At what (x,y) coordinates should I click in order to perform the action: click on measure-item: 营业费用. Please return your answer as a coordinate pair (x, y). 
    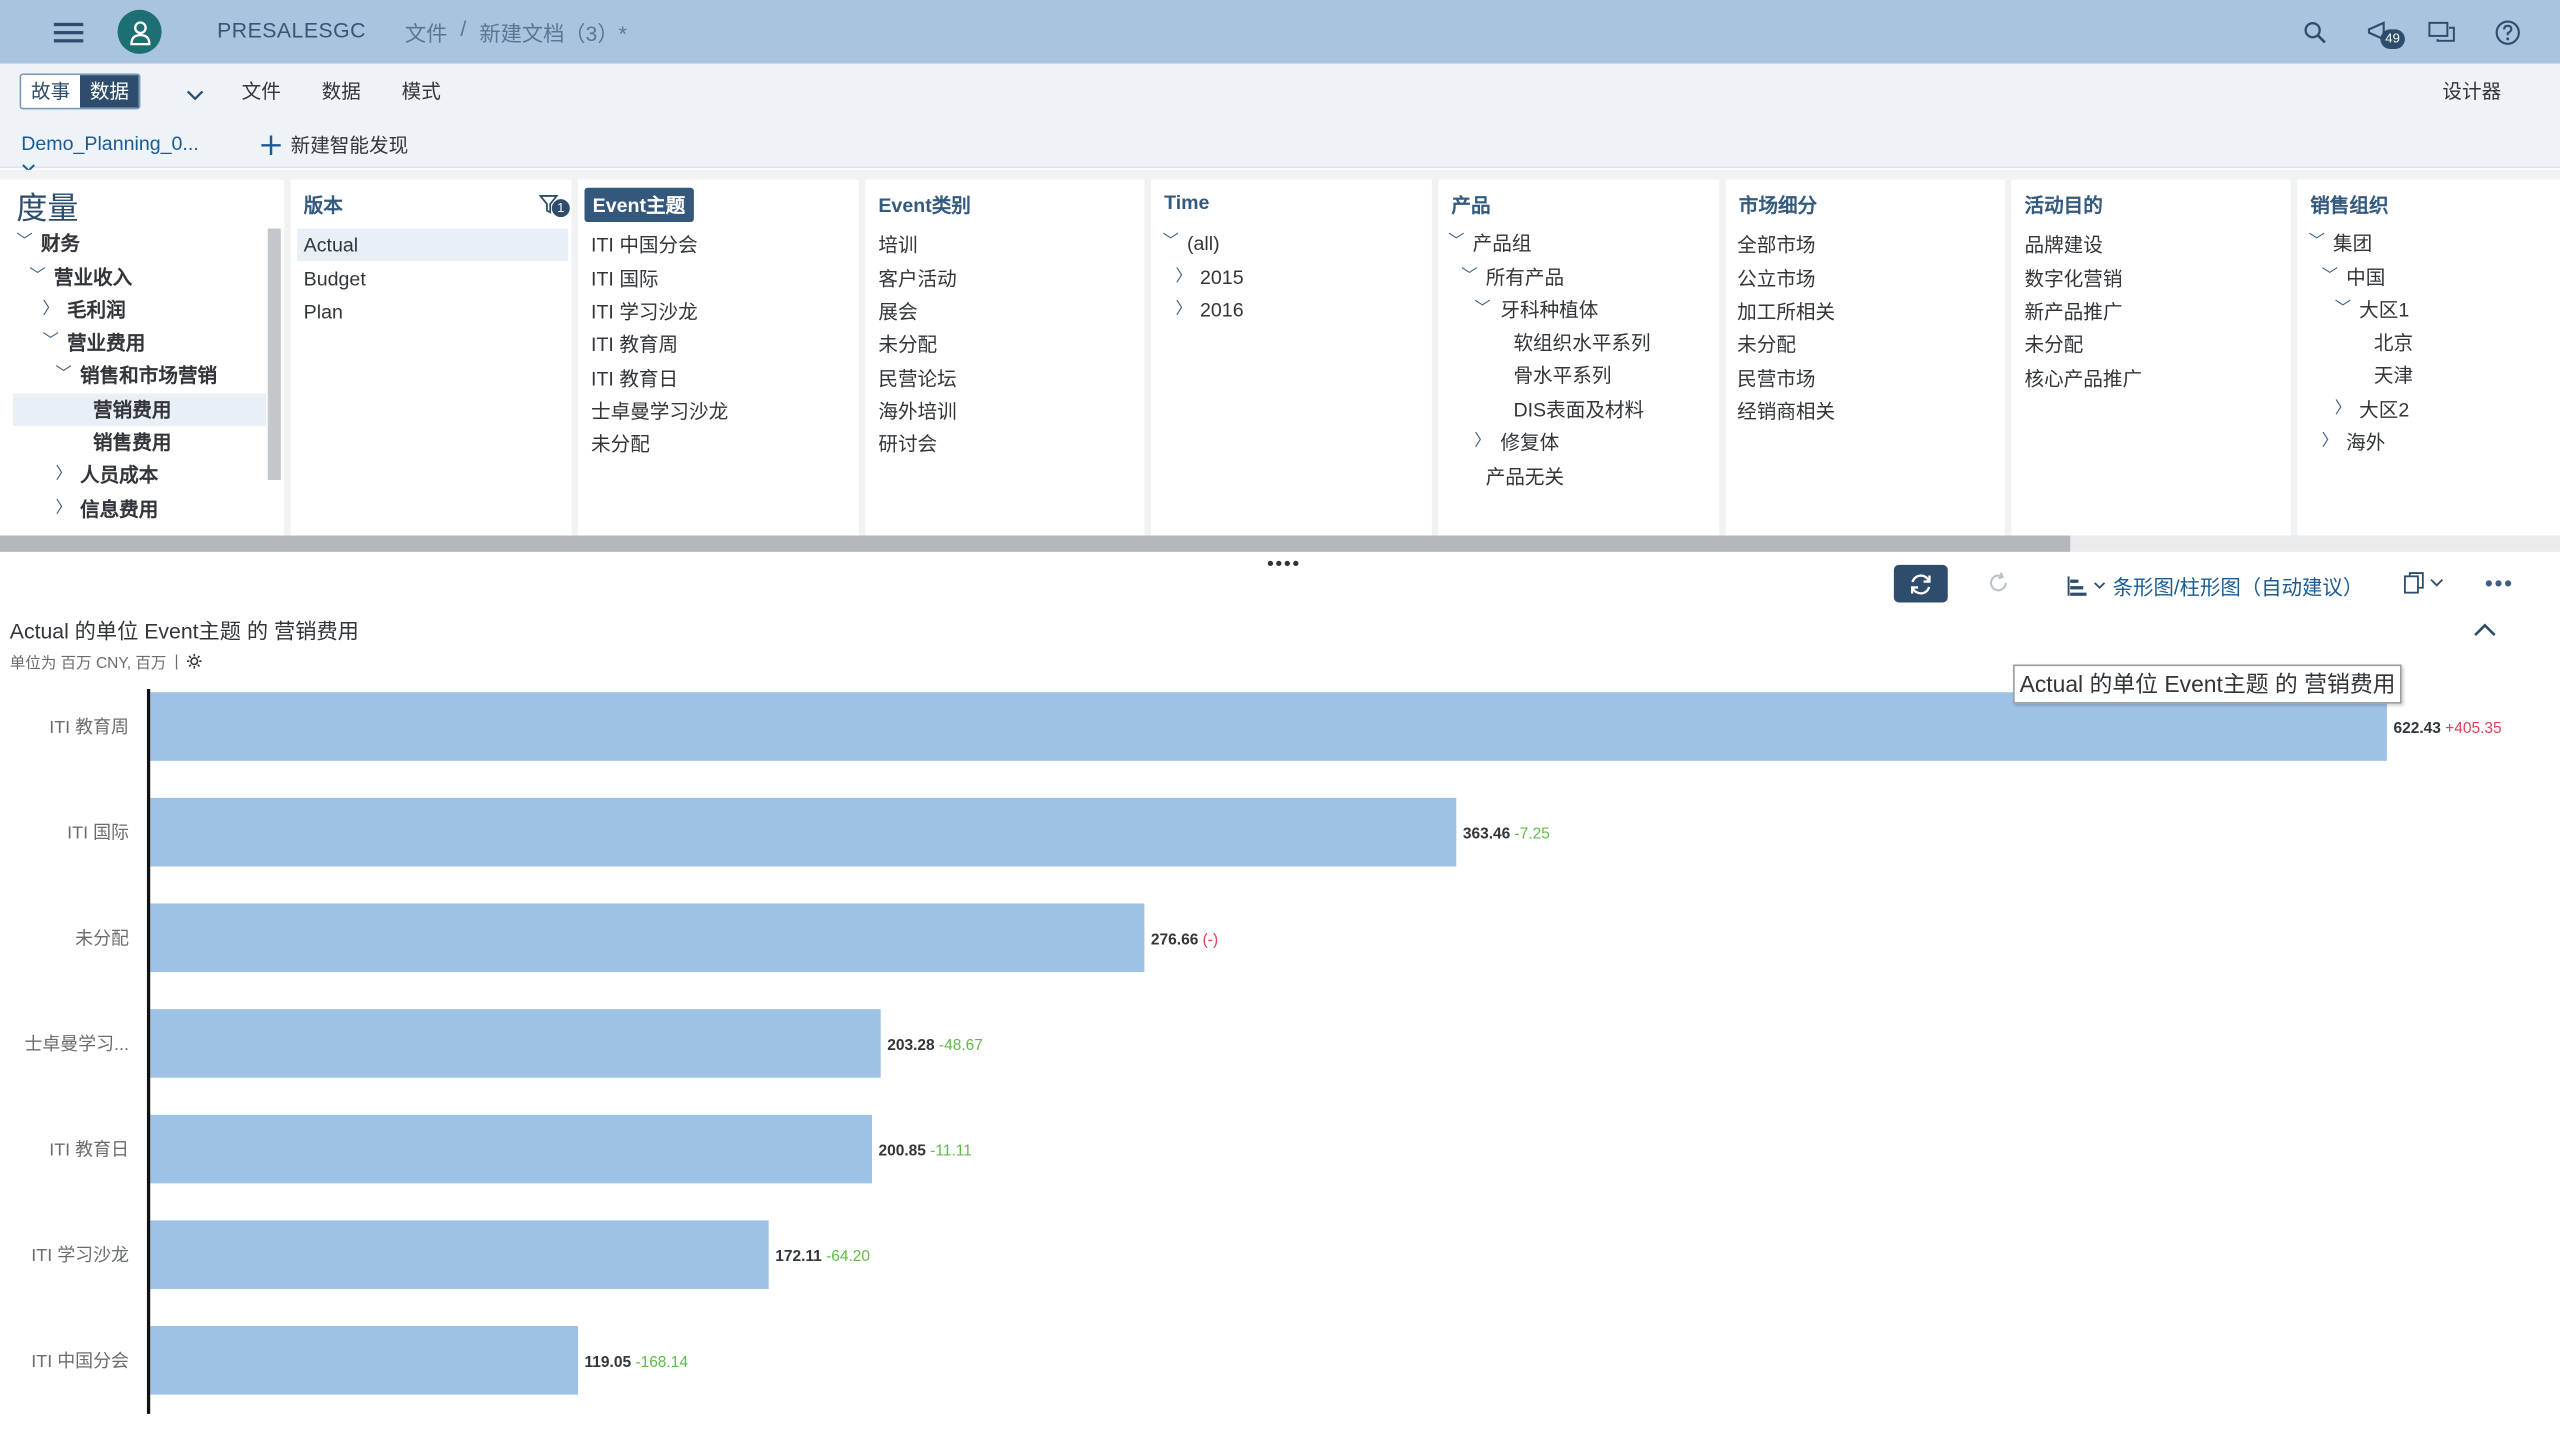
    Looking at the image, I should click on (106, 343).